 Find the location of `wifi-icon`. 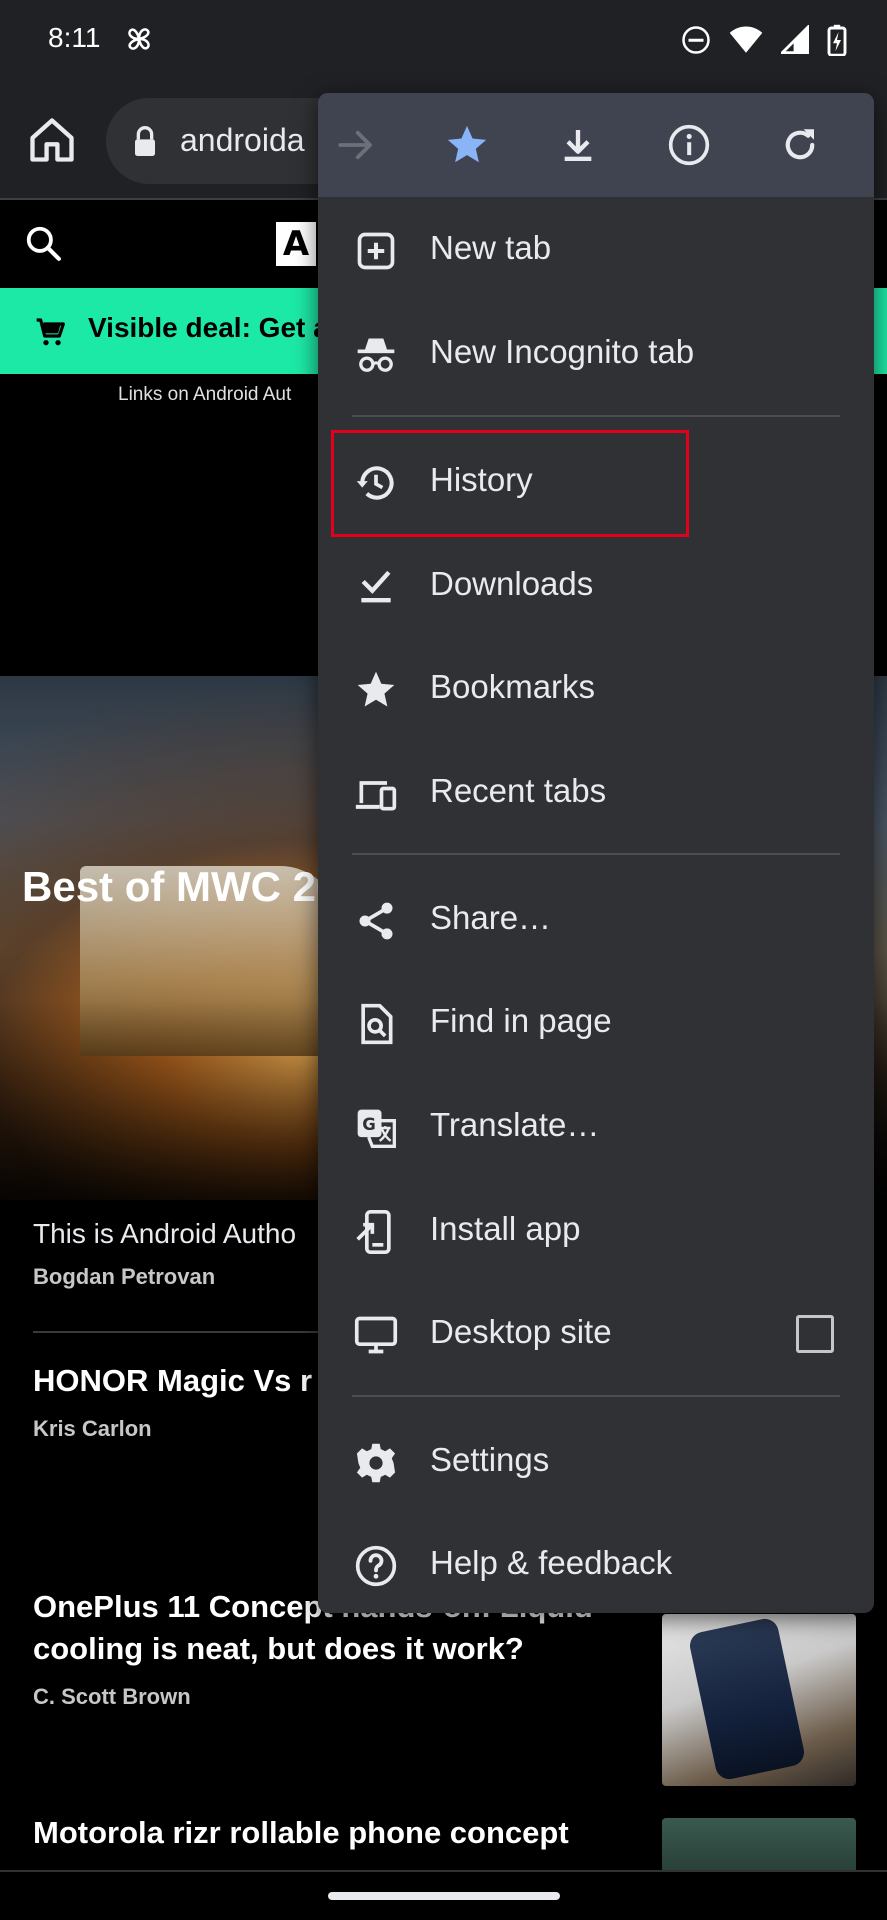

wifi-icon is located at coordinates (746, 39).